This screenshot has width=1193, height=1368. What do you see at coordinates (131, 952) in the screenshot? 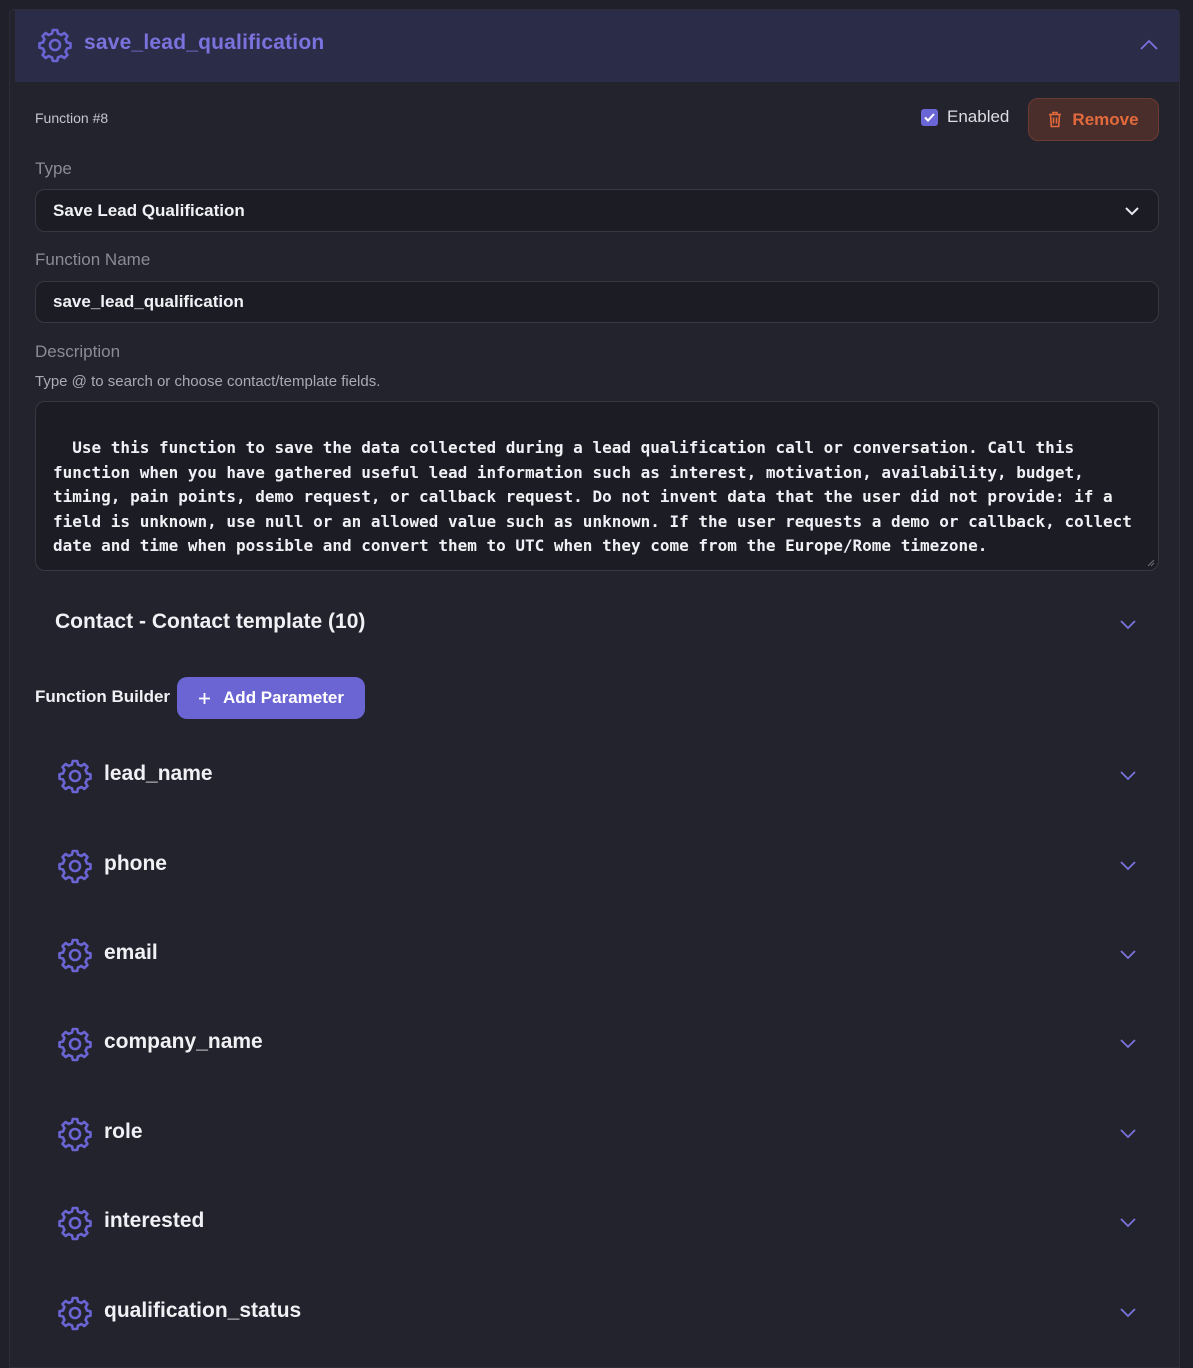
I see `parameter-name: email` at bounding box center [131, 952].